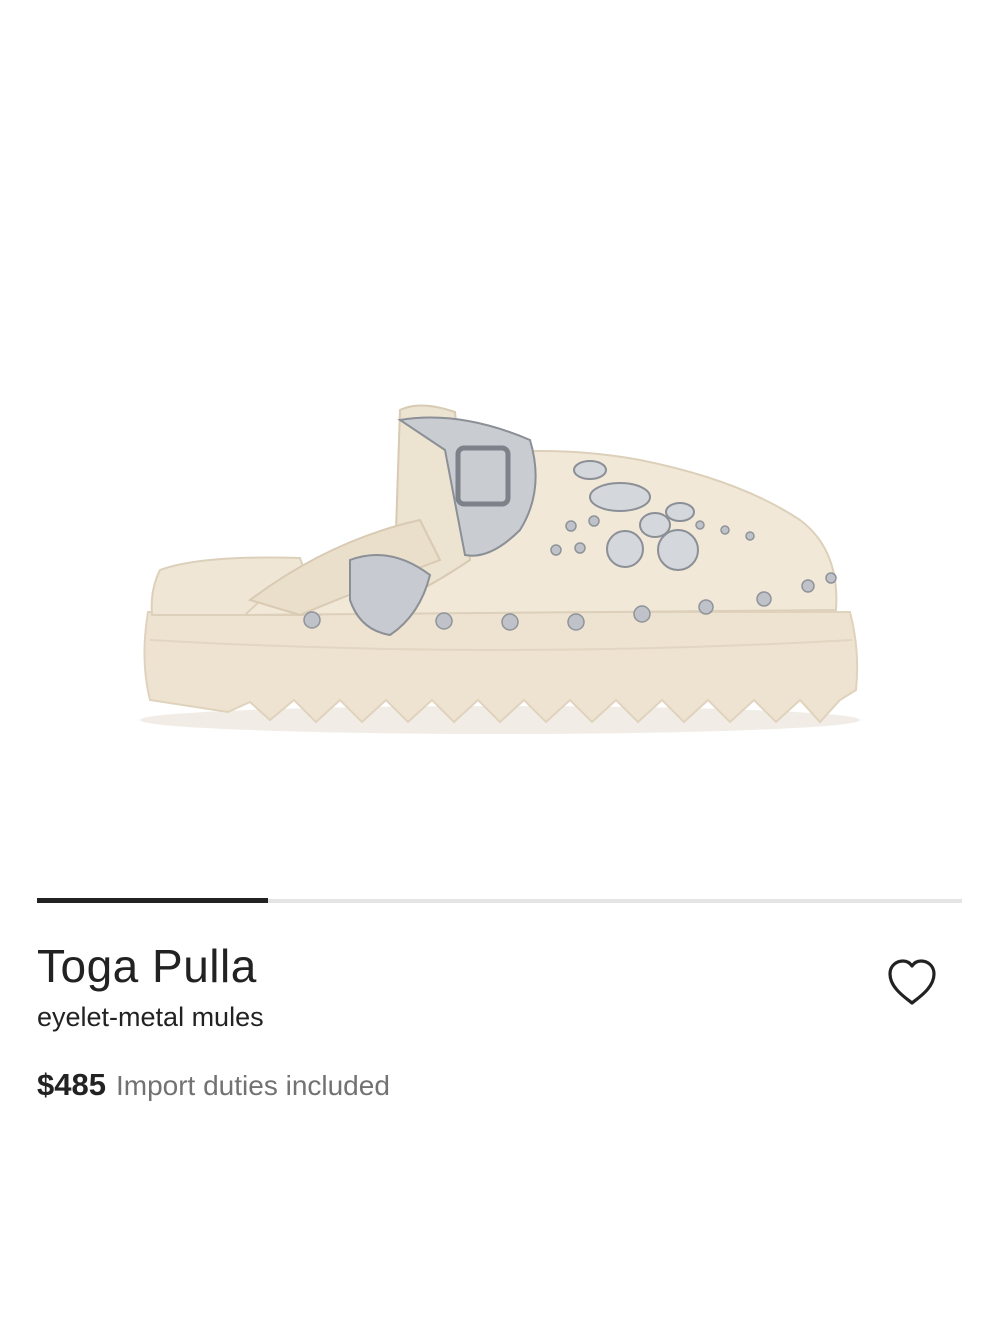  Describe the element at coordinates (147, 966) in the screenshot. I see `brand-name: Toga Pulla` at that location.